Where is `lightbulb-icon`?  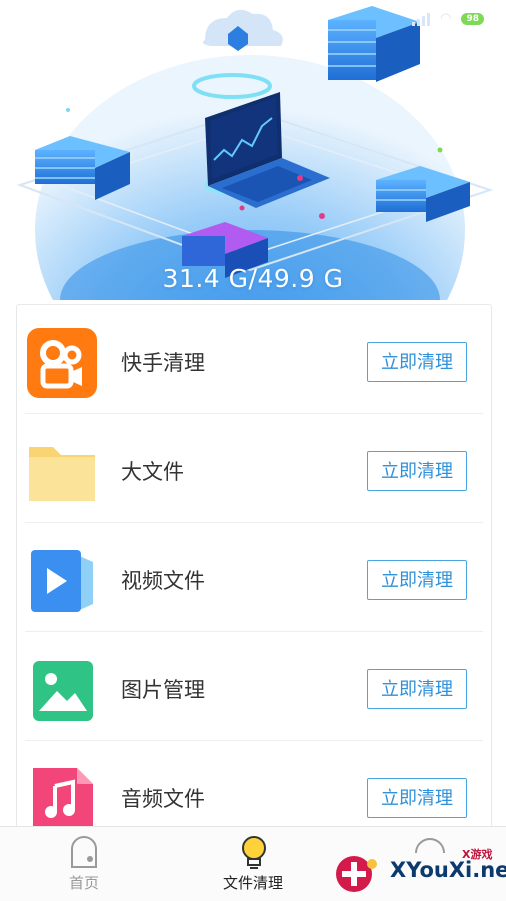 lightbulb-icon is located at coordinates (254, 852).